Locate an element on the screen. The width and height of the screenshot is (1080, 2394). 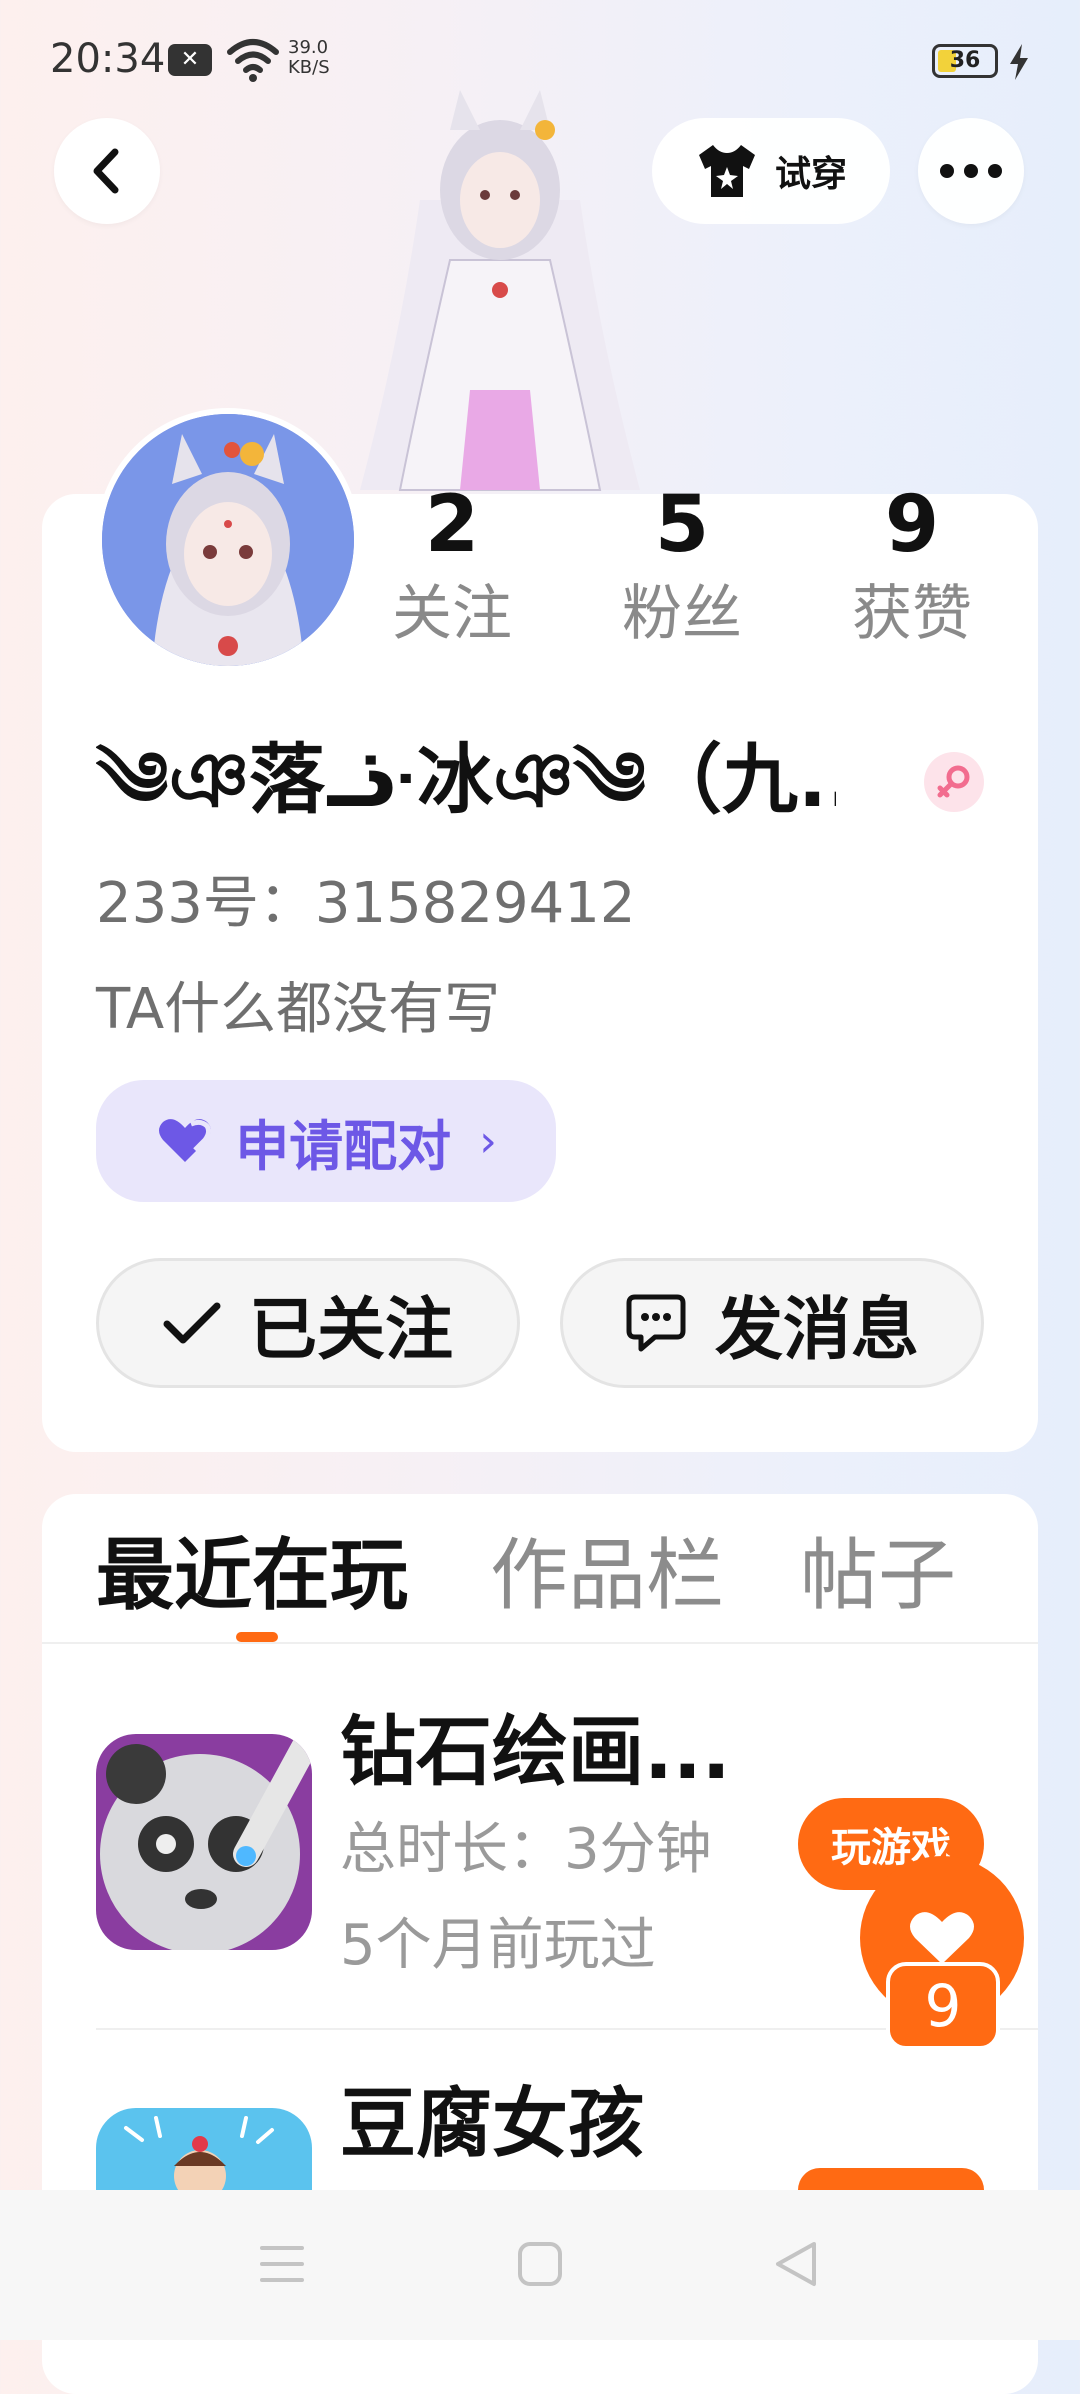
following-count: 2 is located at coordinates (452, 525).